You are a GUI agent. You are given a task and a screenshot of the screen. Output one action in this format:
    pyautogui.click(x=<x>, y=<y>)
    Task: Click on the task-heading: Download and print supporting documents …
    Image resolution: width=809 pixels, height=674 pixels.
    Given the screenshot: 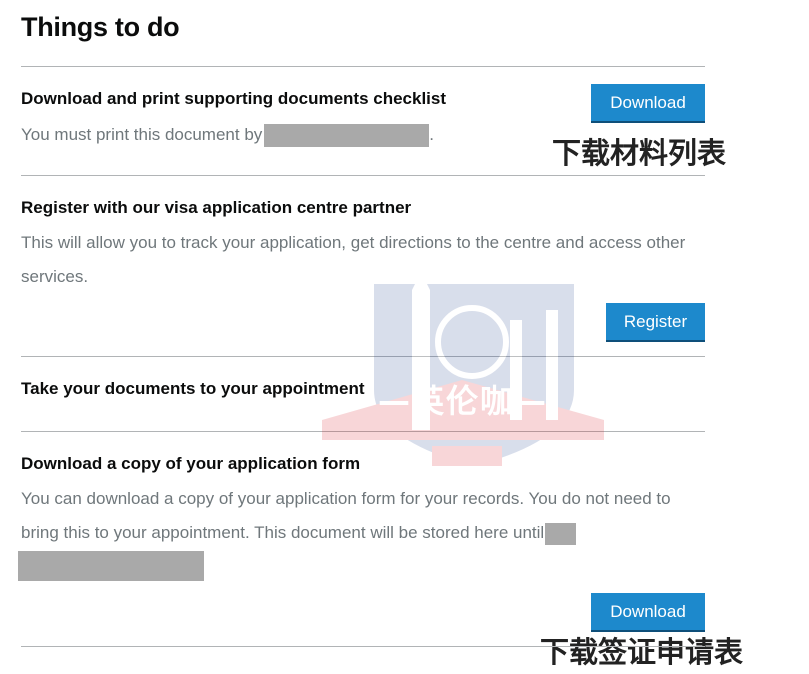 What is the action you would take?
    pyautogui.click(x=234, y=98)
    